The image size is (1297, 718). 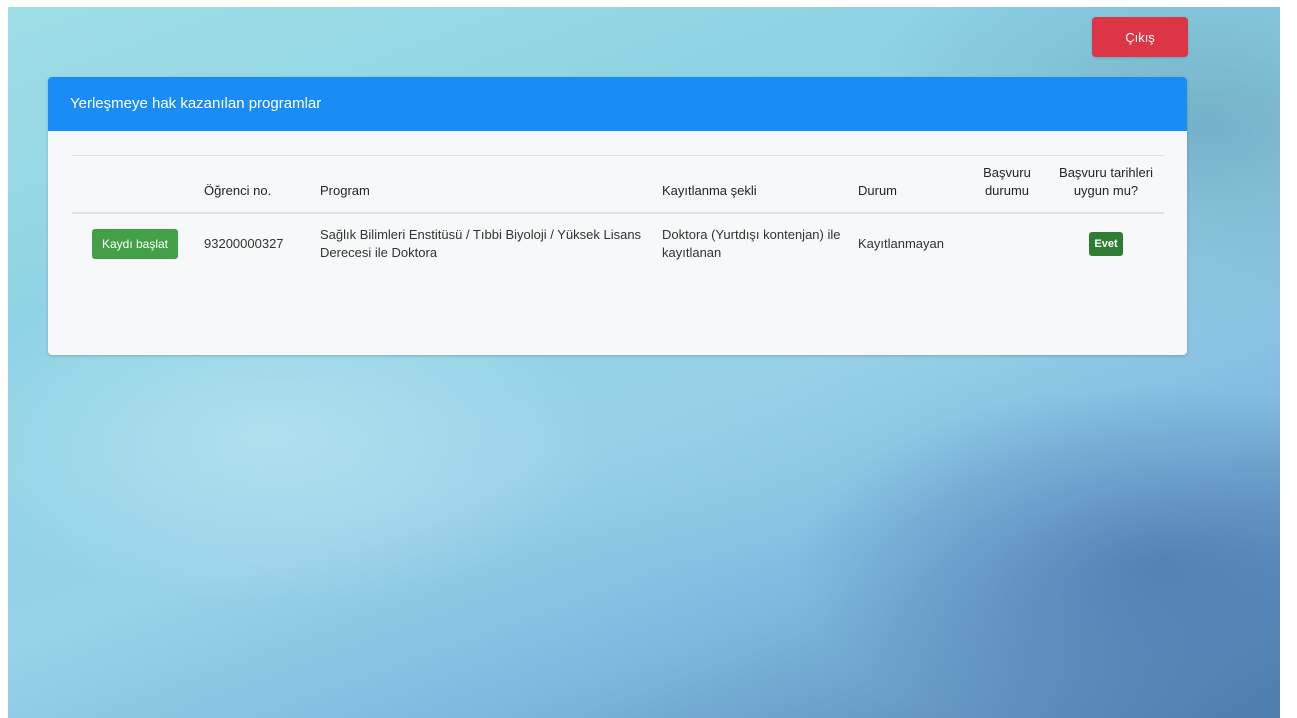 I want to click on cell-status: Kayıtlanmayan, so click(x=901, y=243).